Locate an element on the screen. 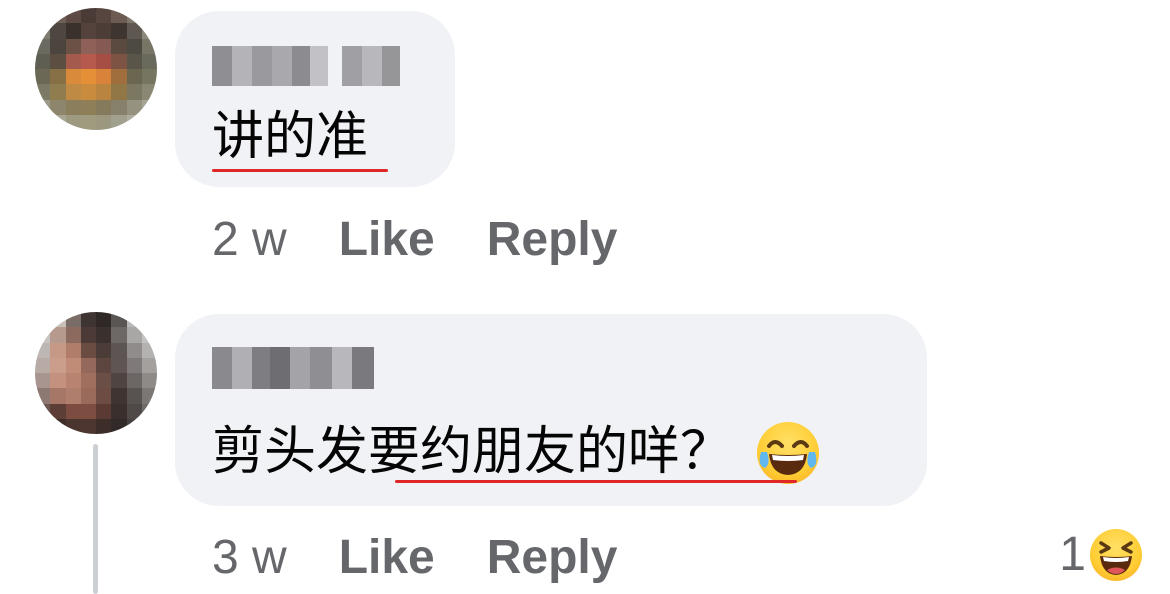  comment-bubble: 讲的准 is located at coordinates (315, 99).